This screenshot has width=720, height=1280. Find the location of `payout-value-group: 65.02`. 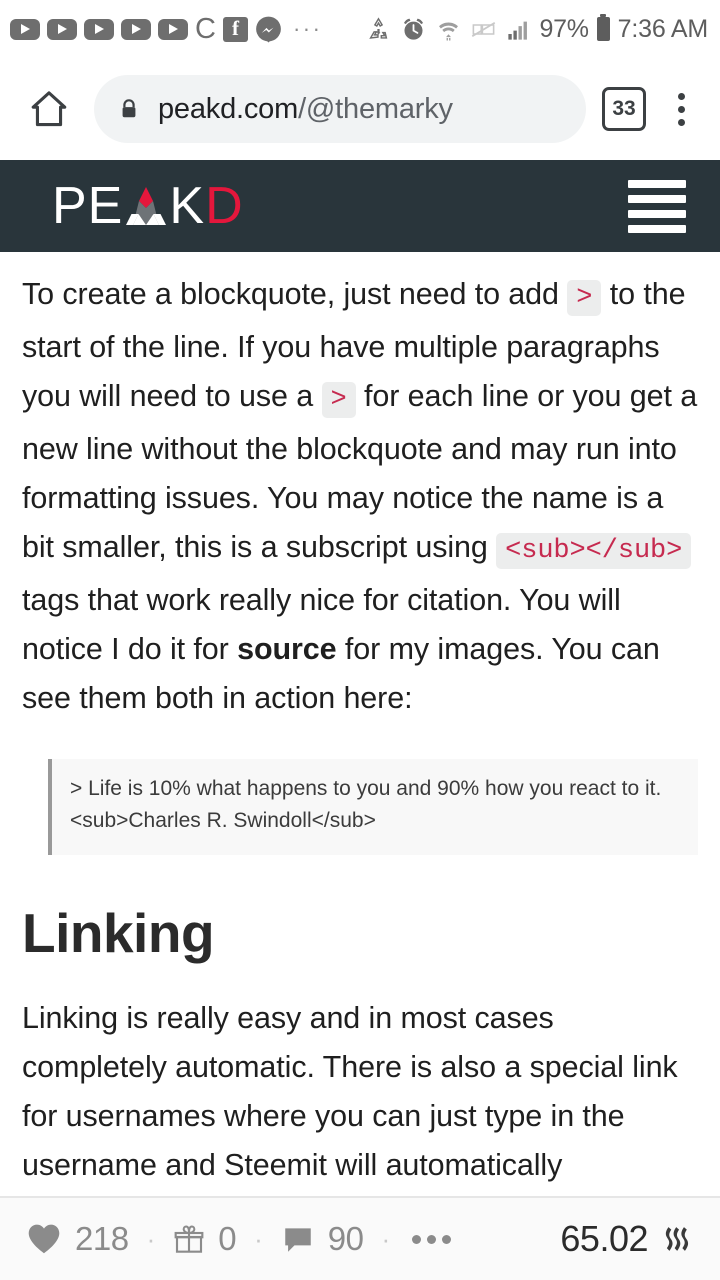

payout-value-group: 65.02 is located at coordinates (628, 1239).